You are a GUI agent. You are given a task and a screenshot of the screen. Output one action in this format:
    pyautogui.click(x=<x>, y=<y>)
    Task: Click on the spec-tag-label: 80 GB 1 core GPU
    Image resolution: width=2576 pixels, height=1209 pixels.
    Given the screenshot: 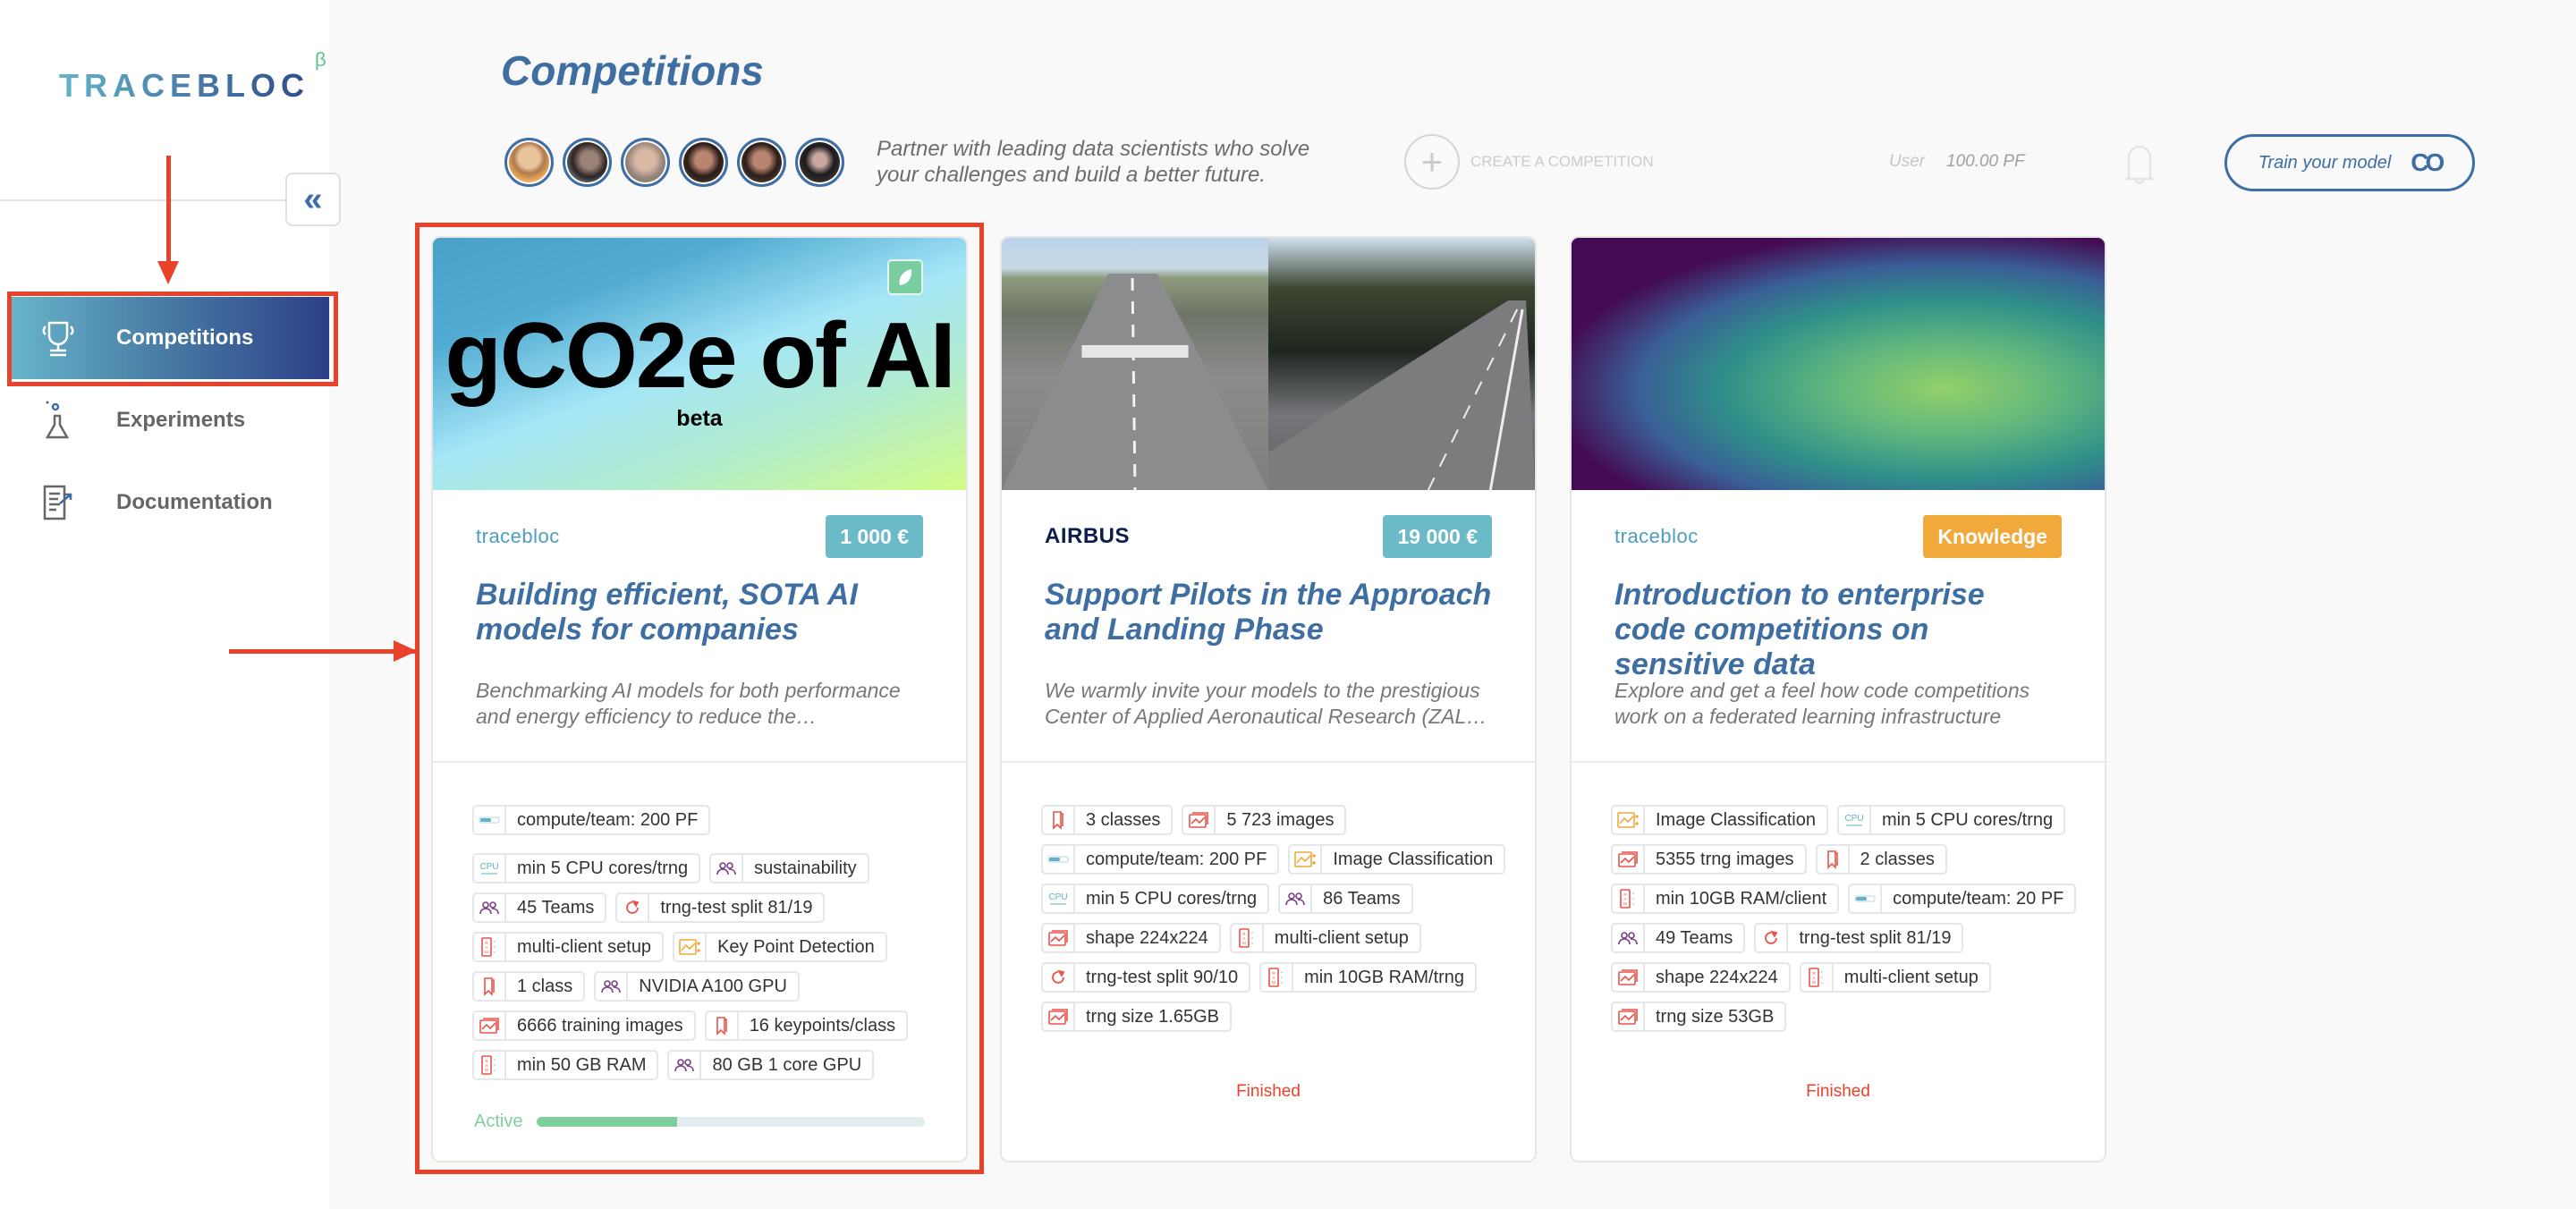 What is the action you would take?
    pyautogui.click(x=787, y=1064)
    